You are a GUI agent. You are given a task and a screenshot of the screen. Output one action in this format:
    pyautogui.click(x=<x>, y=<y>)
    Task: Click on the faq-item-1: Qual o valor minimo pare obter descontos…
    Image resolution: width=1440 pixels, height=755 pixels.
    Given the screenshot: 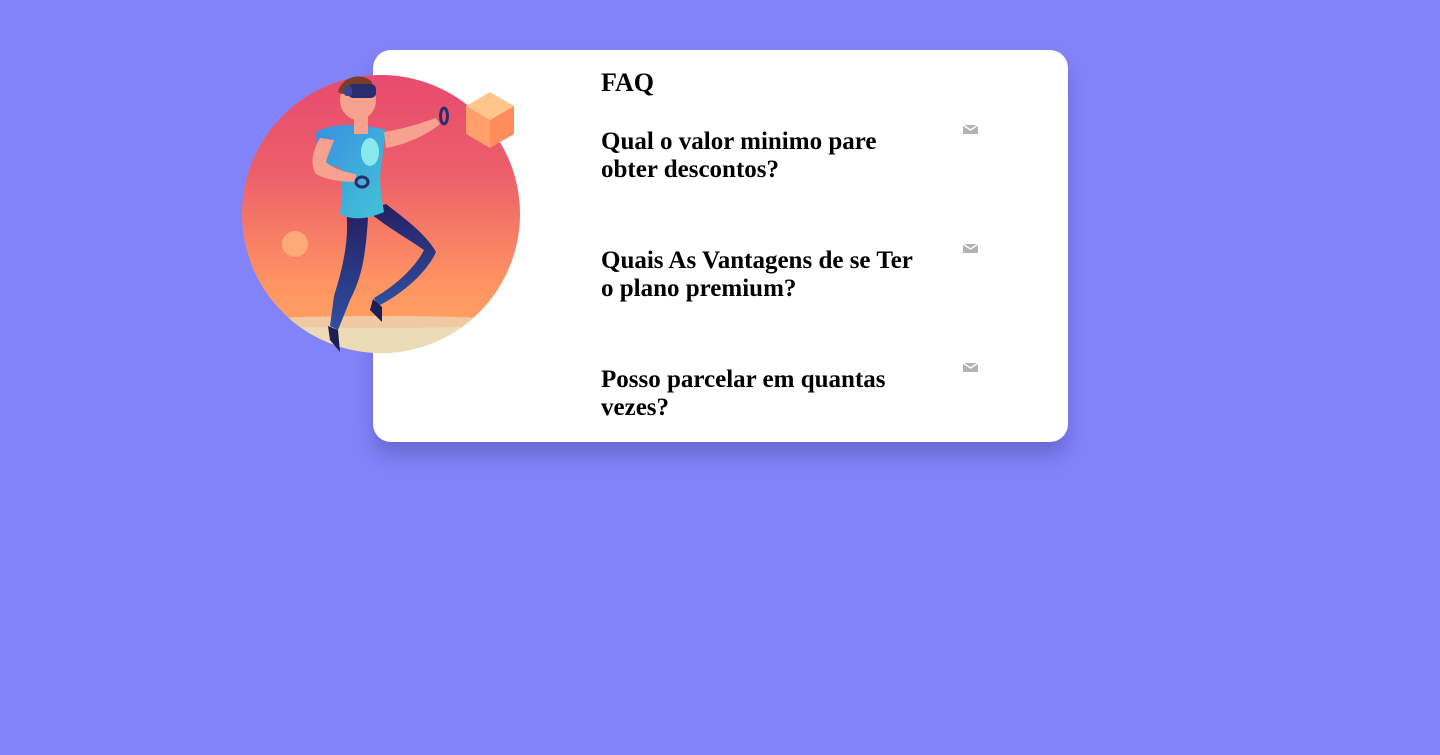 What is the action you would take?
    pyautogui.click(x=796, y=154)
    